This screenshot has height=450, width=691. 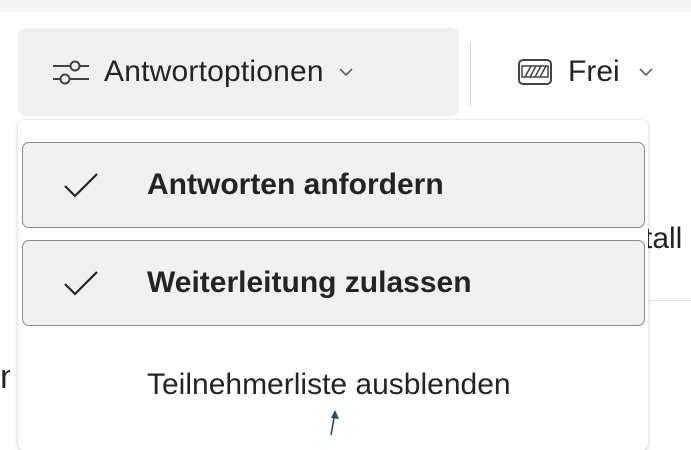 What do you see at coordinates (329, 384) in the screenshot?
I see `menu-item-label: Teilnehmerliste ausblenden` at bounding box center [329, 384].